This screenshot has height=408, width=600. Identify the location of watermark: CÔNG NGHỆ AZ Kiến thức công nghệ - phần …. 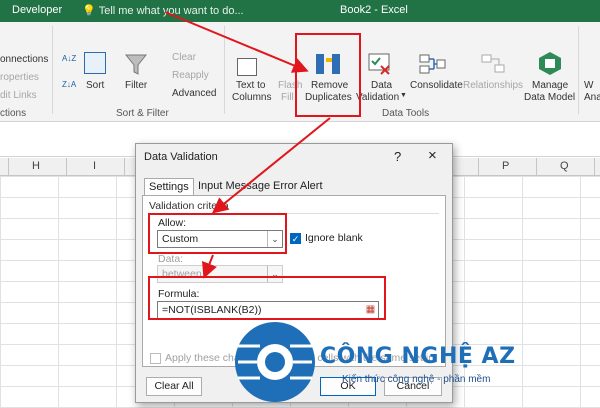
(372, 362).